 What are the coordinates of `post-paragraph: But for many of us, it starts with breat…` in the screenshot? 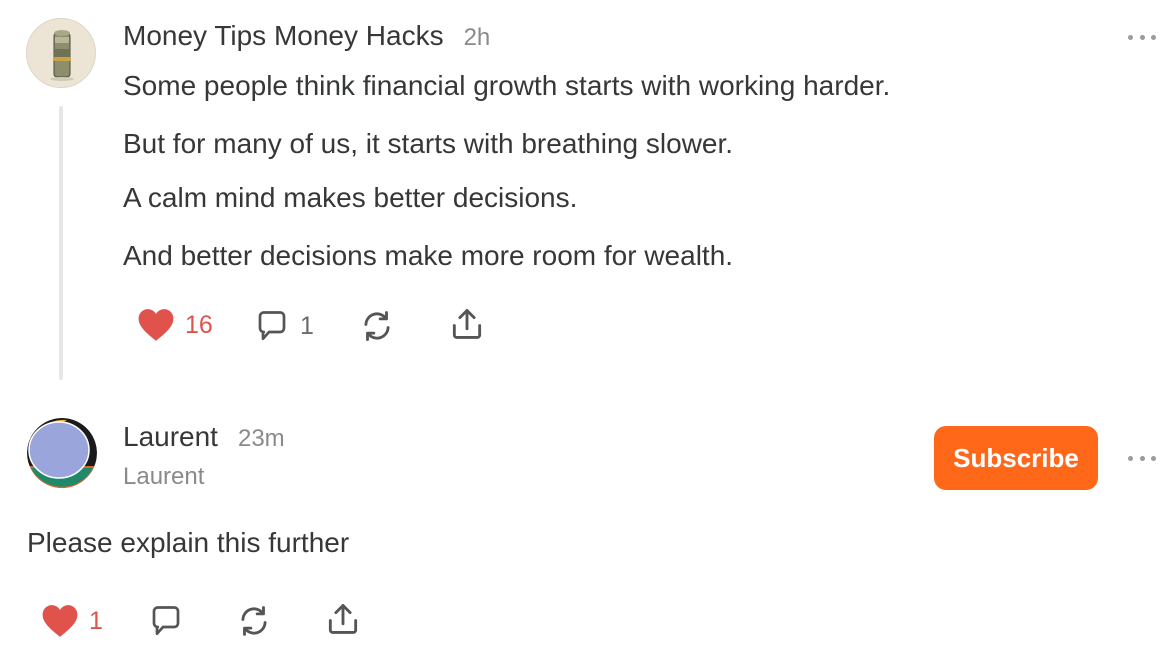 It's located at (428, 143).